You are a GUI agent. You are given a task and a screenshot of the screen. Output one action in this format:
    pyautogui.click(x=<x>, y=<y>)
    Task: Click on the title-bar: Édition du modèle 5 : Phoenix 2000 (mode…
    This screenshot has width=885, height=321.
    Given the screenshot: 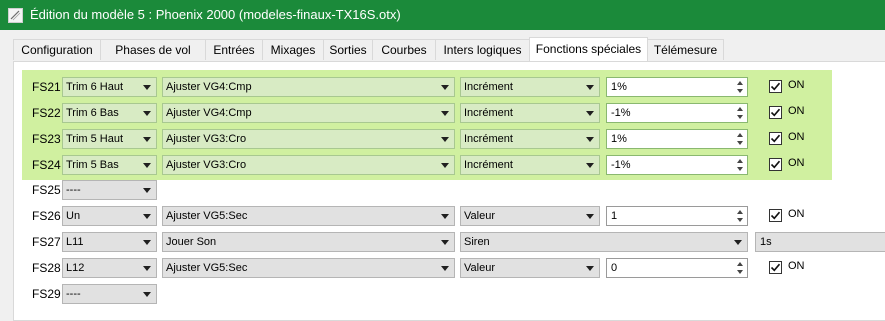 What is the action you would take?
    pyautogui.click(x=442, y=15)
    